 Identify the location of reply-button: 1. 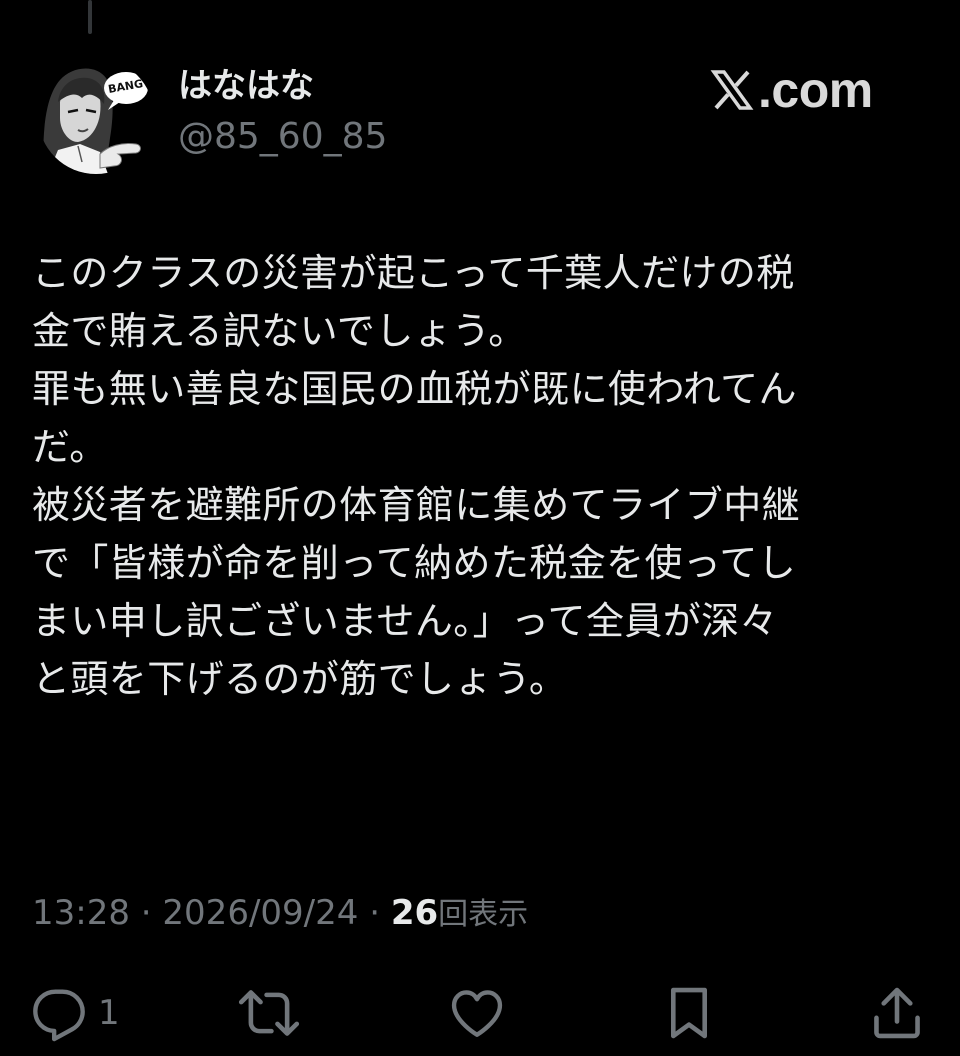
(75, 1013).